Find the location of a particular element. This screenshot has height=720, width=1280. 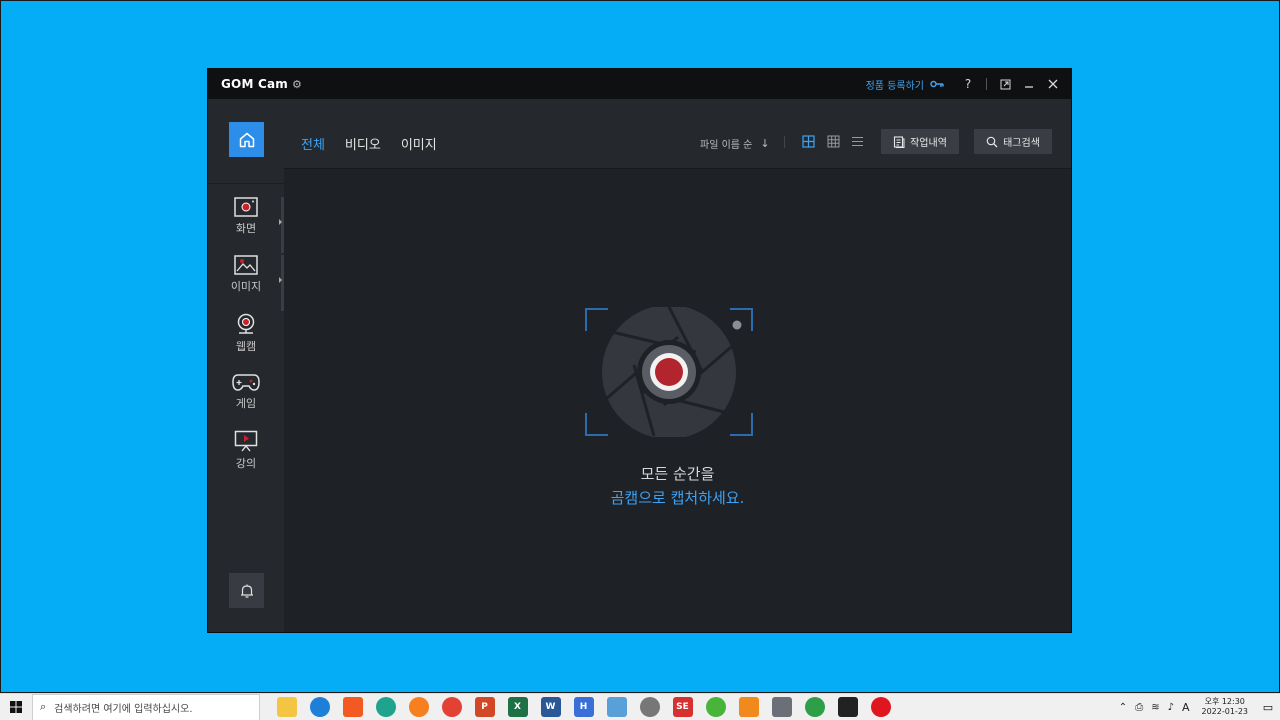

chrome-alt-icon is located at coordinates (814, 707).